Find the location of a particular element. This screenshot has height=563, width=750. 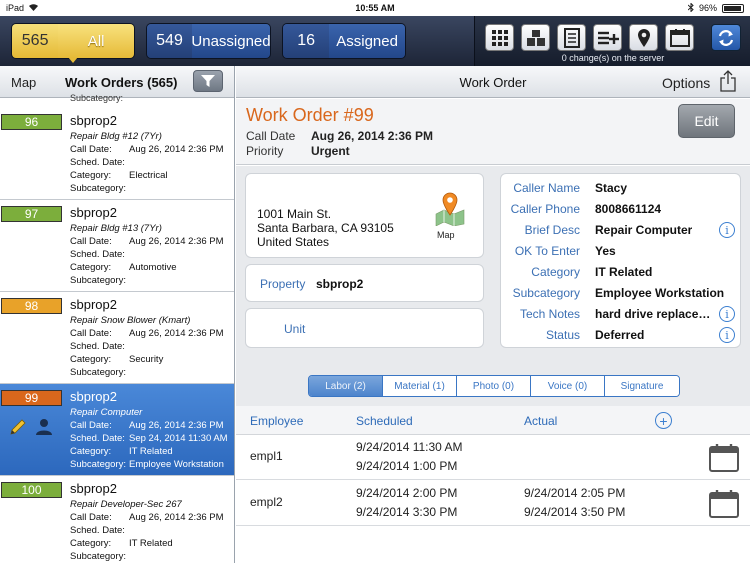

tab-material: Material (1) is located at coordinates (420, 386).